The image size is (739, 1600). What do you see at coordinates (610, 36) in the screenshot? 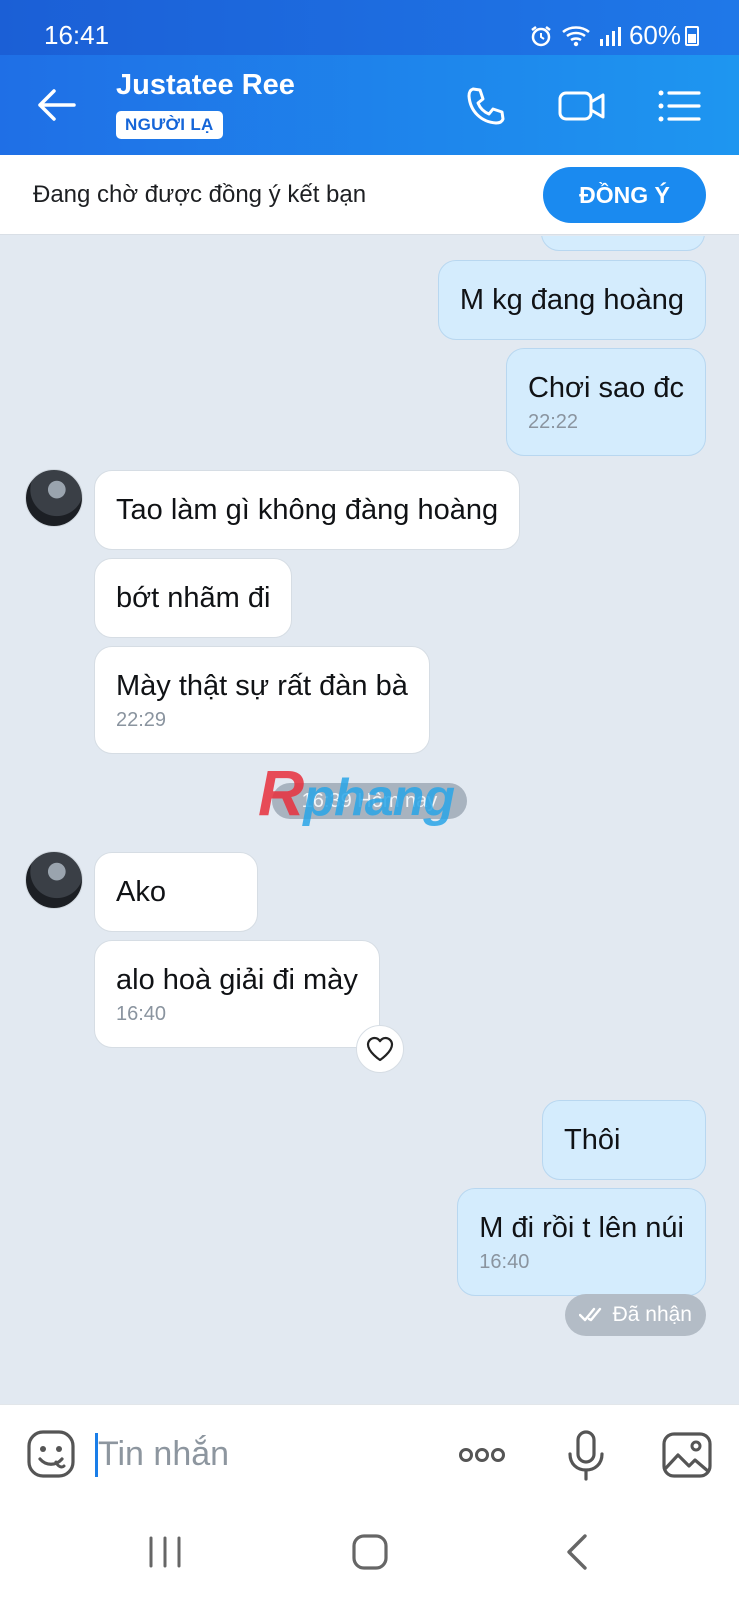
I see `signal-icon` at bounding box center [610, 36].